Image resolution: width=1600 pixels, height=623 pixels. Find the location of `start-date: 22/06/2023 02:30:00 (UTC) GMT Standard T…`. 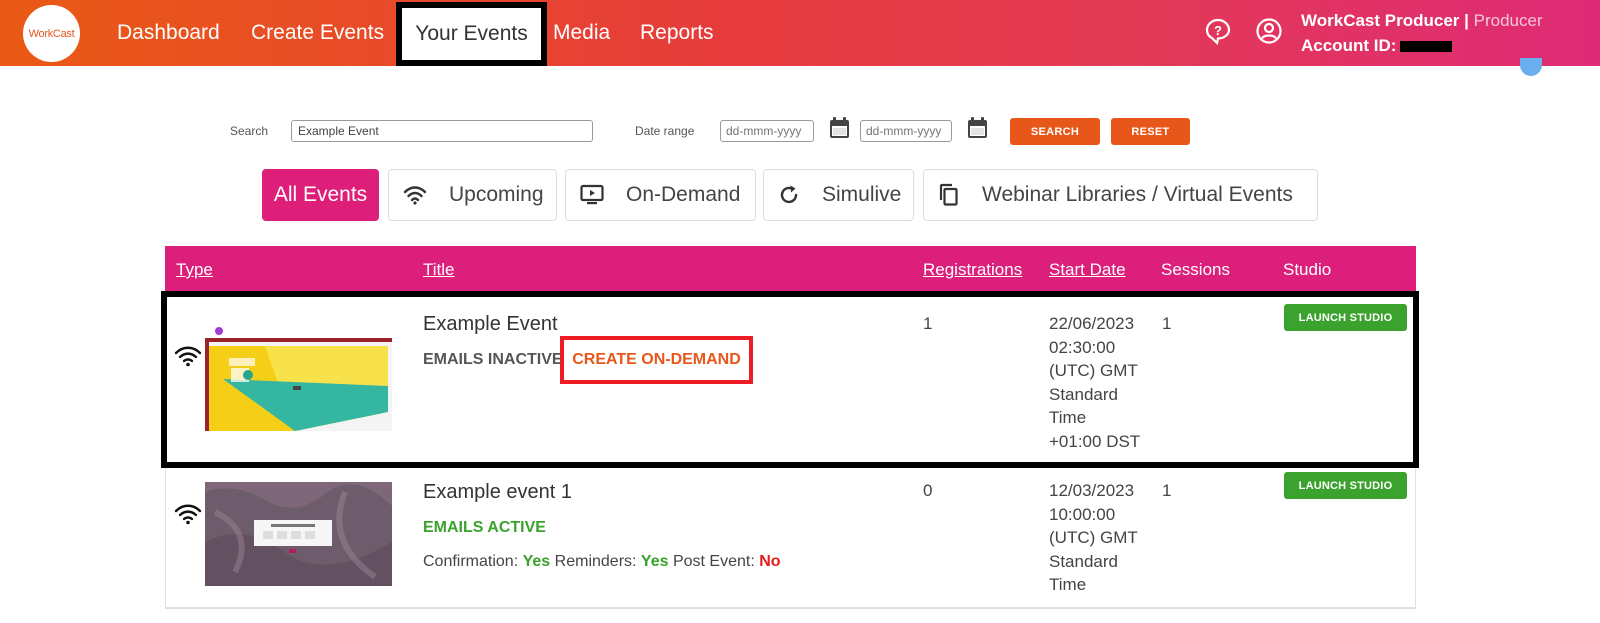

start-date: 22/06/2023 02:30:00 (UTC) GMT Standard T… is located at coordinates (1094, 382).